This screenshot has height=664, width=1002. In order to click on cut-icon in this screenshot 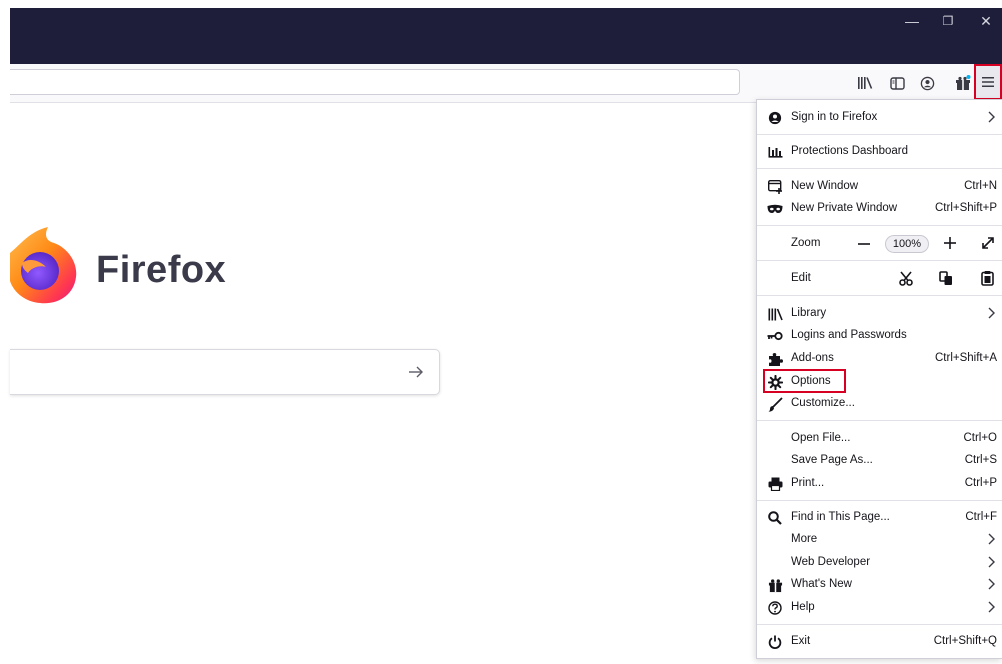, I will do `click(906, 278)`.